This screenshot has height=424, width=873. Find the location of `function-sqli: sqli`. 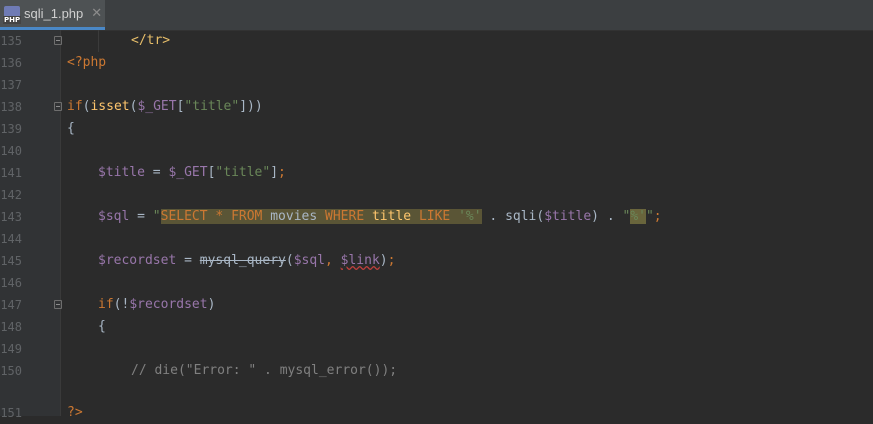

function-sqli: sqli is located at coordinates (521, 216).